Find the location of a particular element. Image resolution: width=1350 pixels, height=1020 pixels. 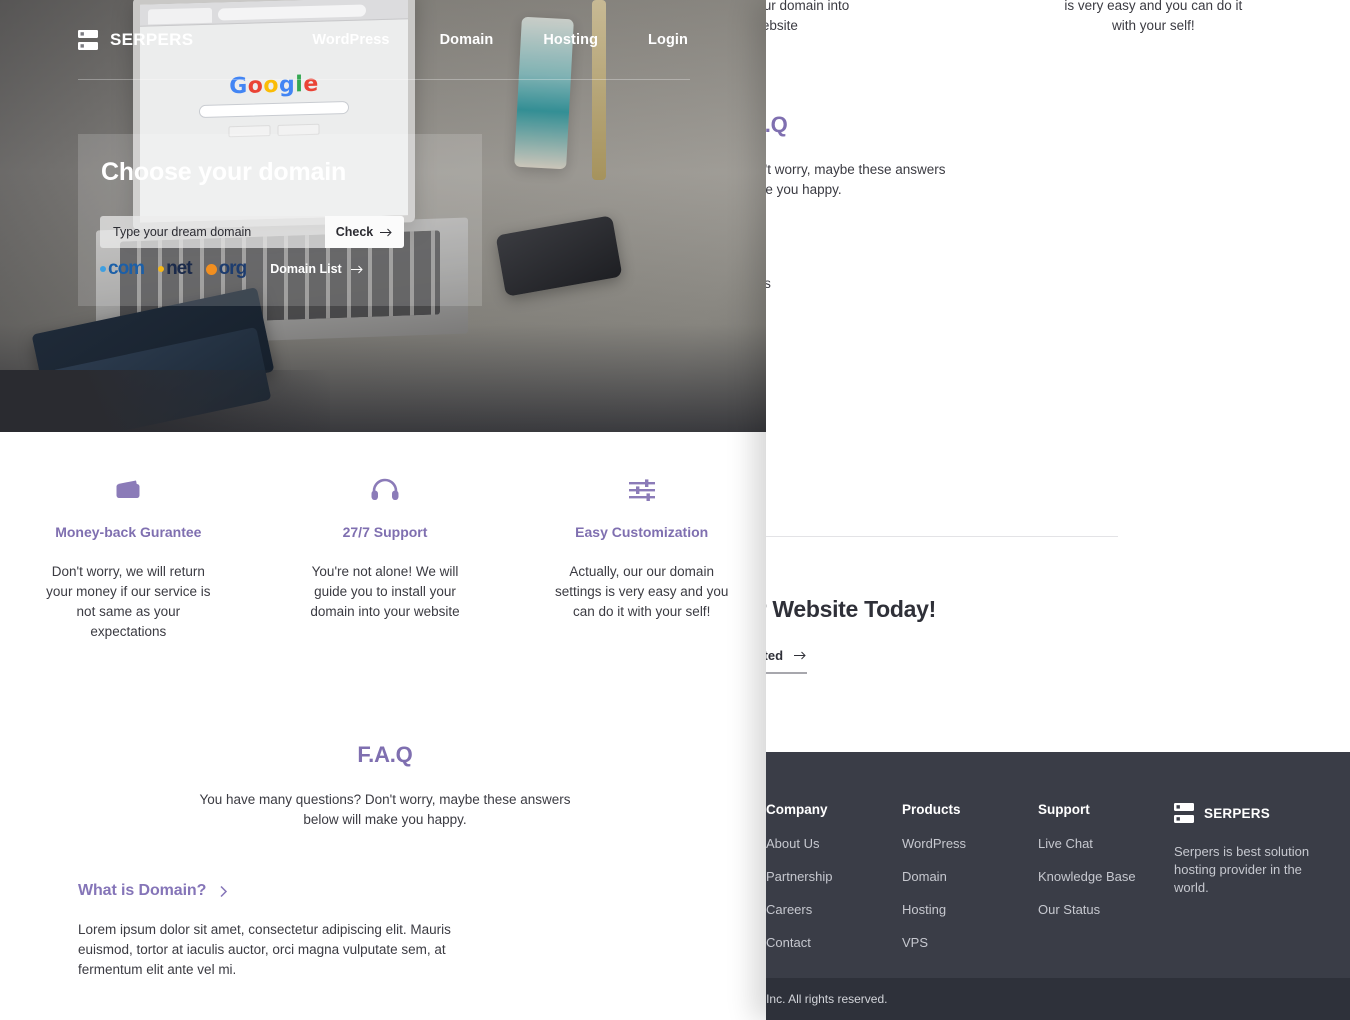

footer-link: Knowledge Base is located at coordinates (1106, 876).